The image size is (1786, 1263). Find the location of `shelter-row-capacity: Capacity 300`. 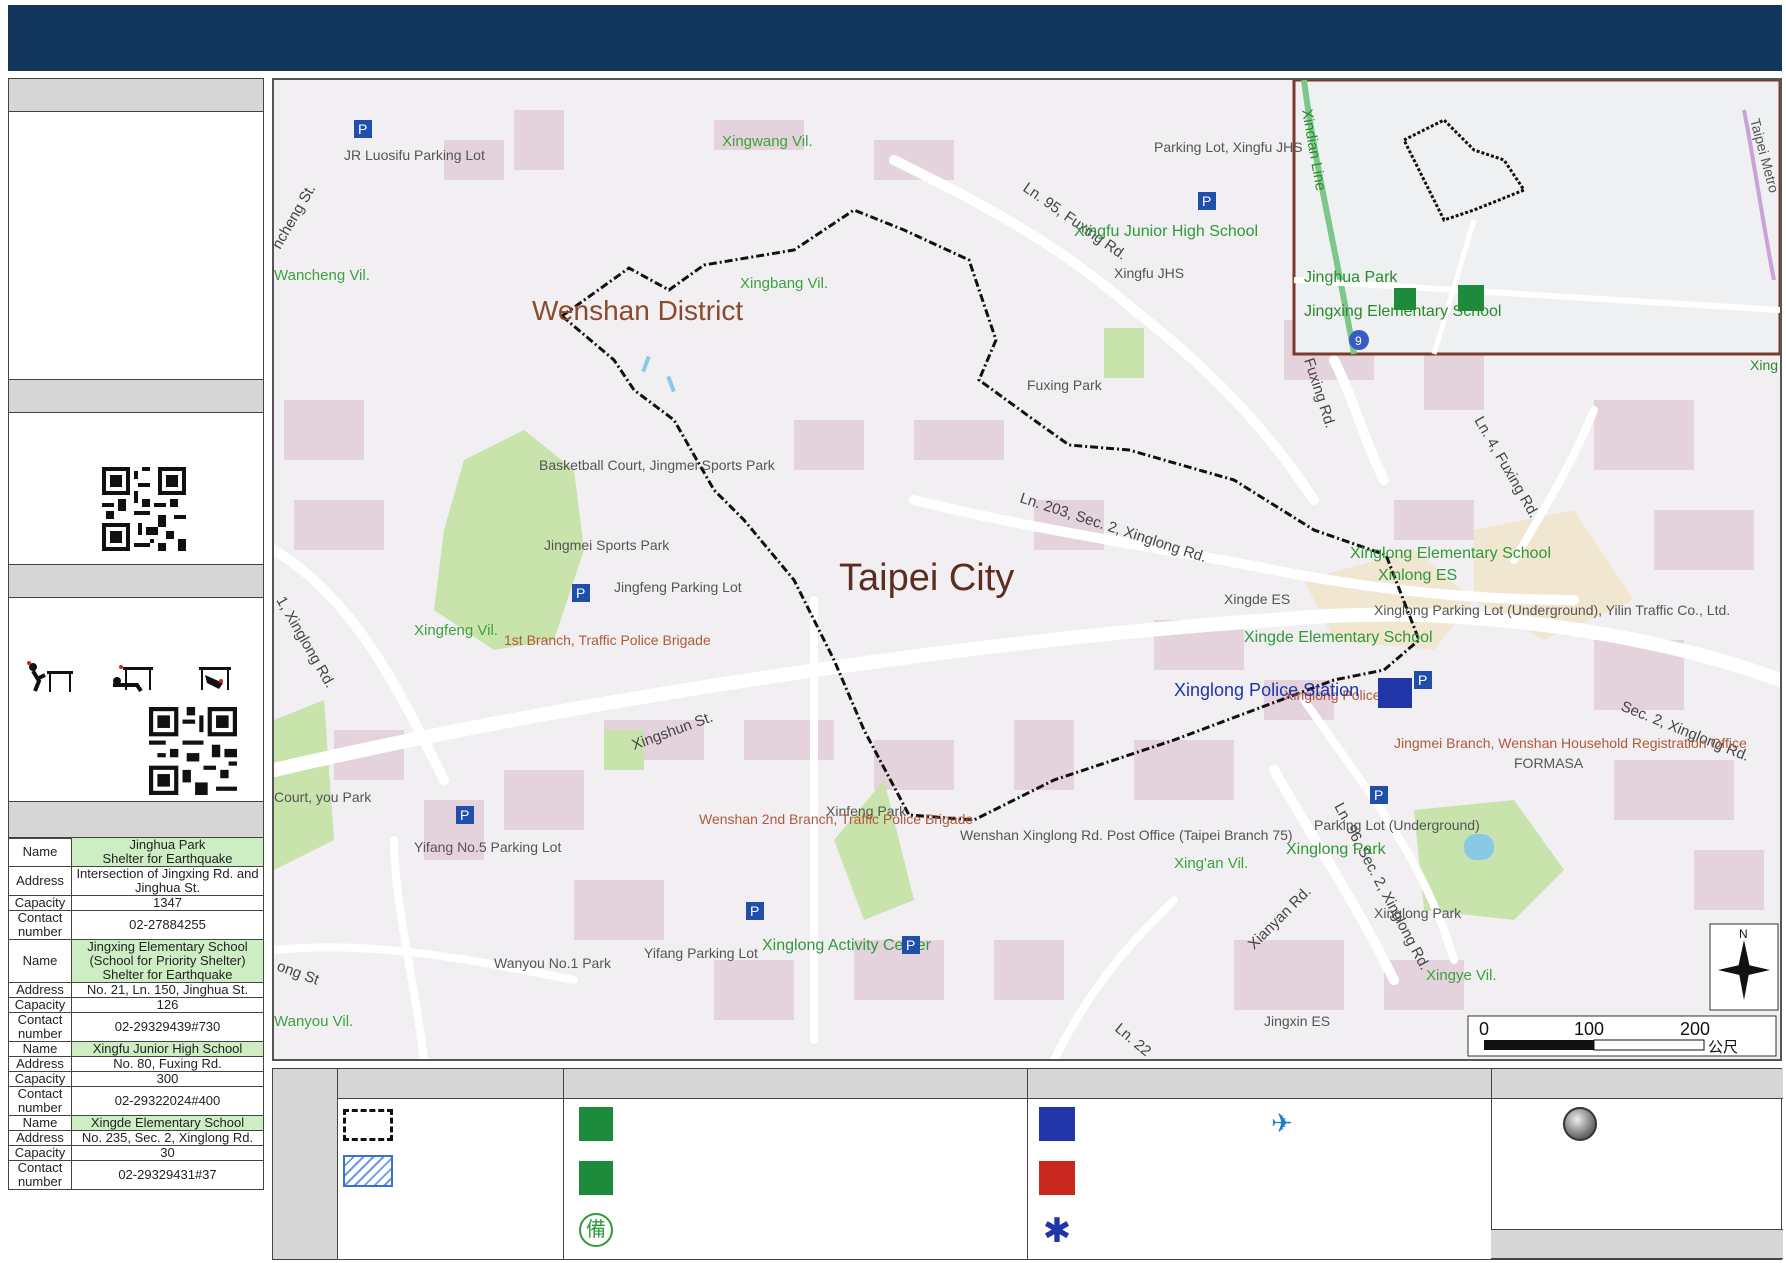

shelter-row-capacity: Capacity 300 is located at coordinates (136, 1079).